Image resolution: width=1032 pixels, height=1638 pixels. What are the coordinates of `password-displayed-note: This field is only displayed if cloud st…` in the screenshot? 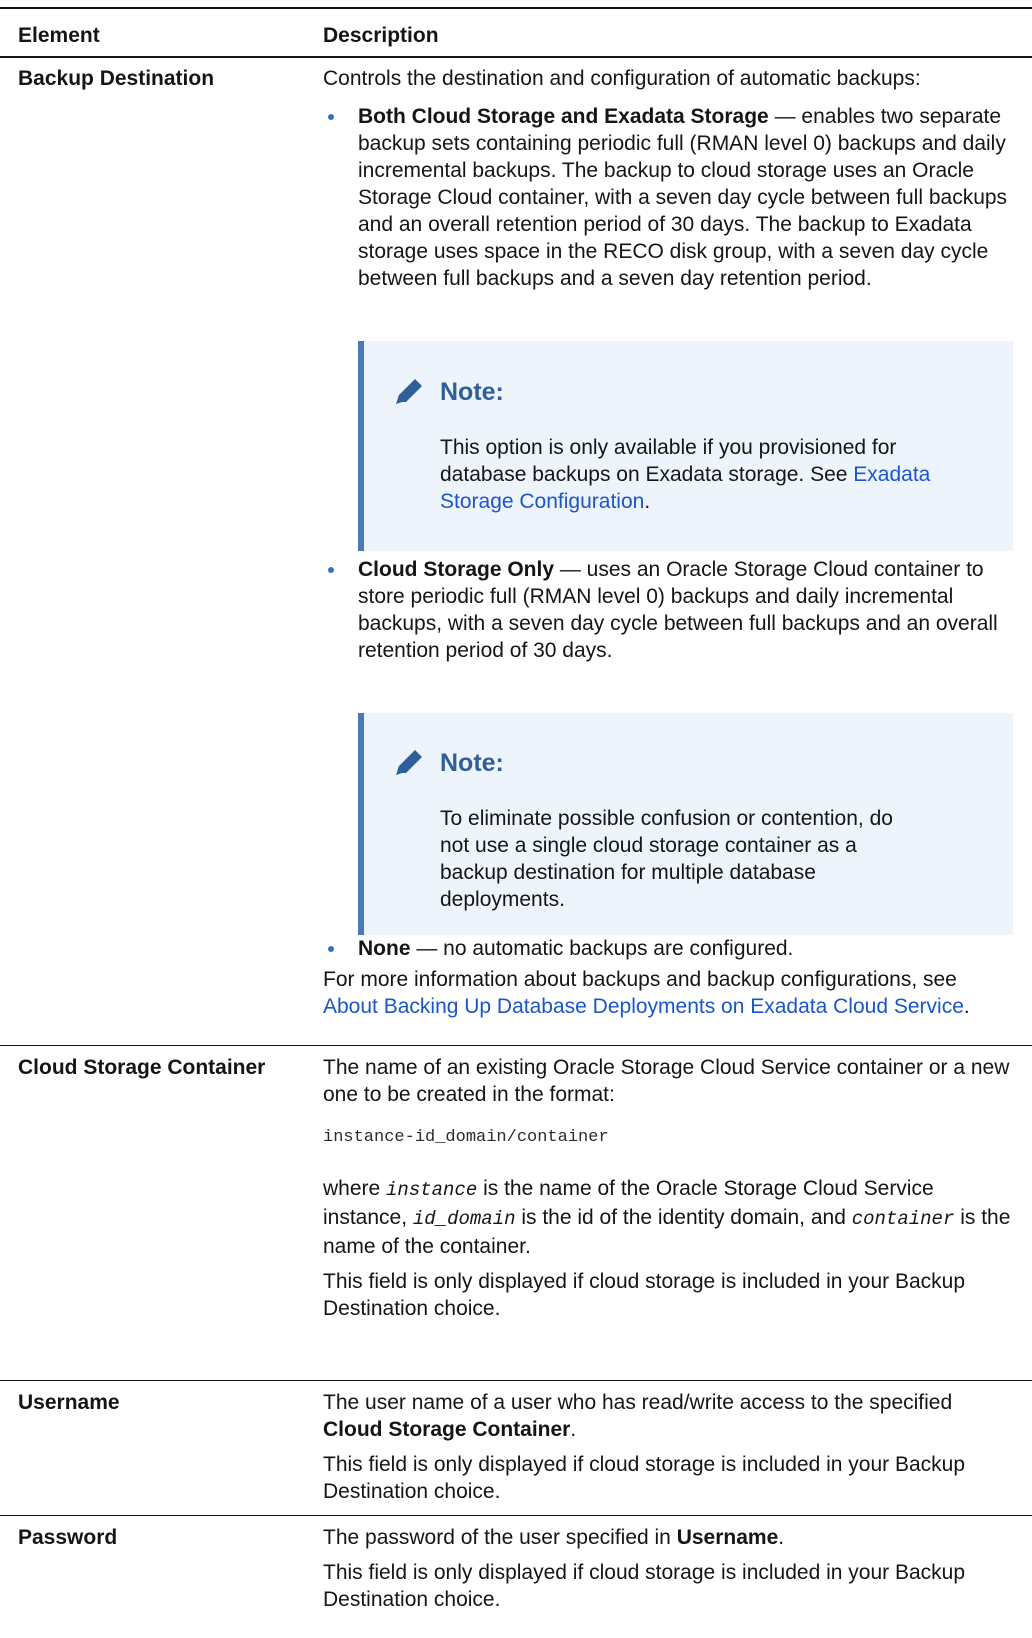 It's located at (644, 1586).